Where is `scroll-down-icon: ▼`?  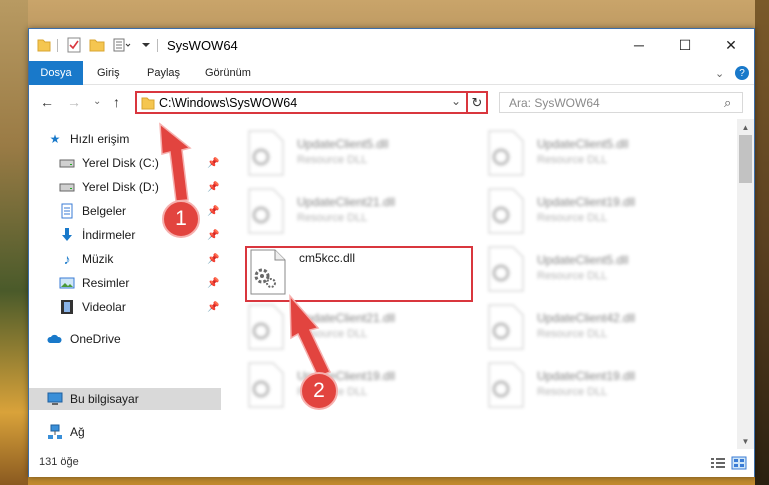 scroll-down-icon: ▼ is located at coordinates (745, 441).